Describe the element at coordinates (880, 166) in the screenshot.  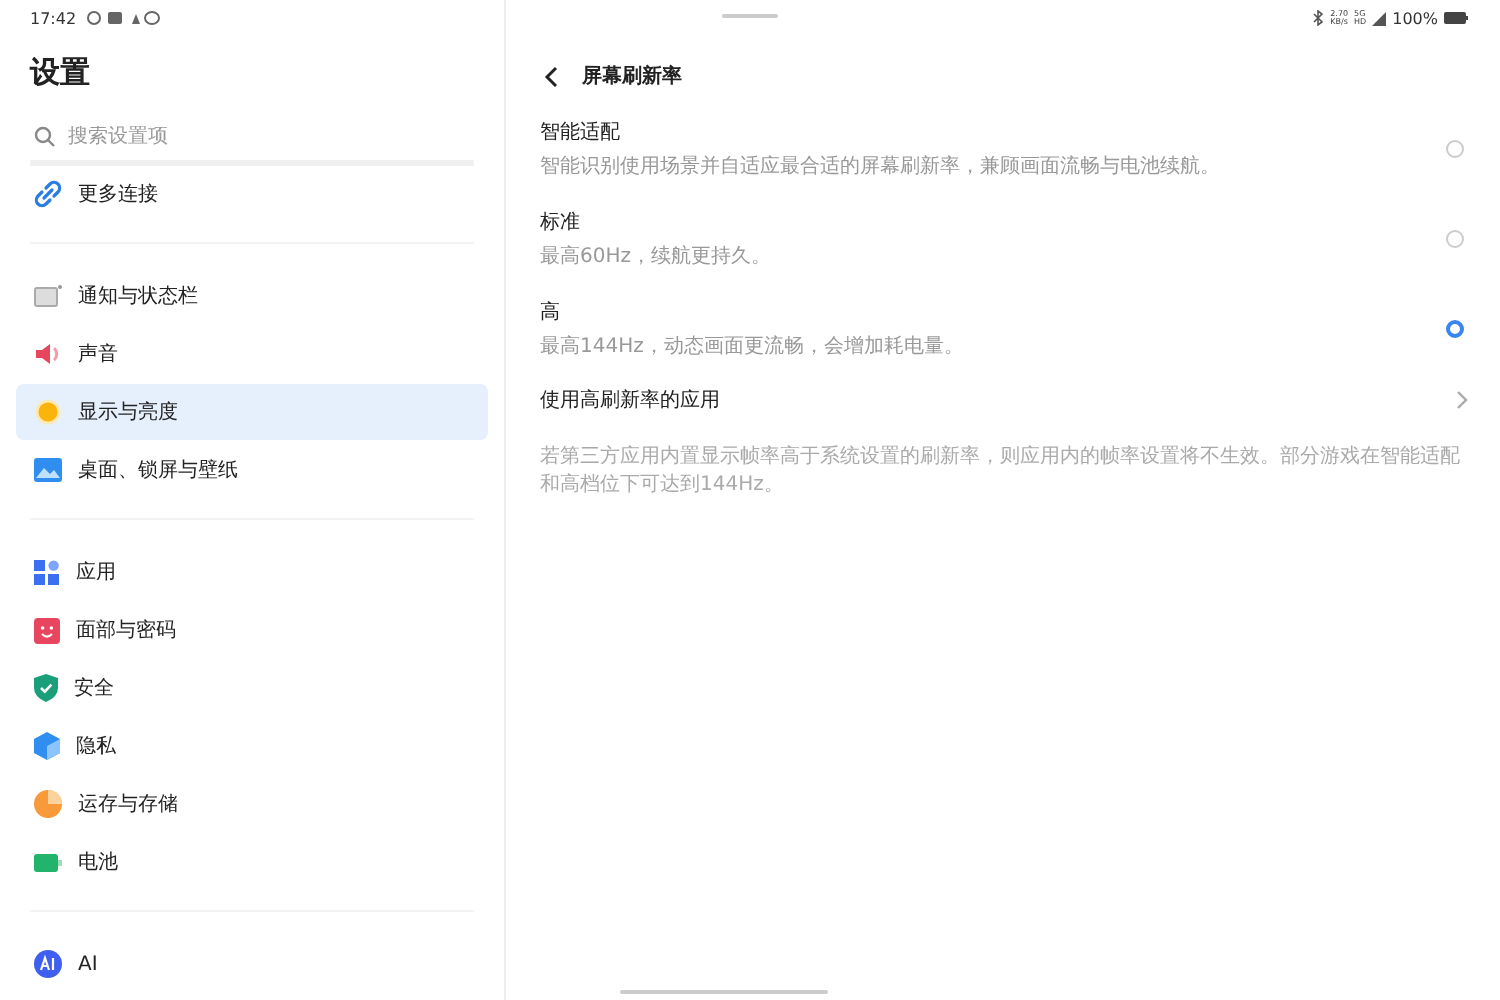
I see `option-description: 智能识别使用场景并自适应最合适的屏幕刷新率，兼顾画面流畅与电池续航。` at that location.